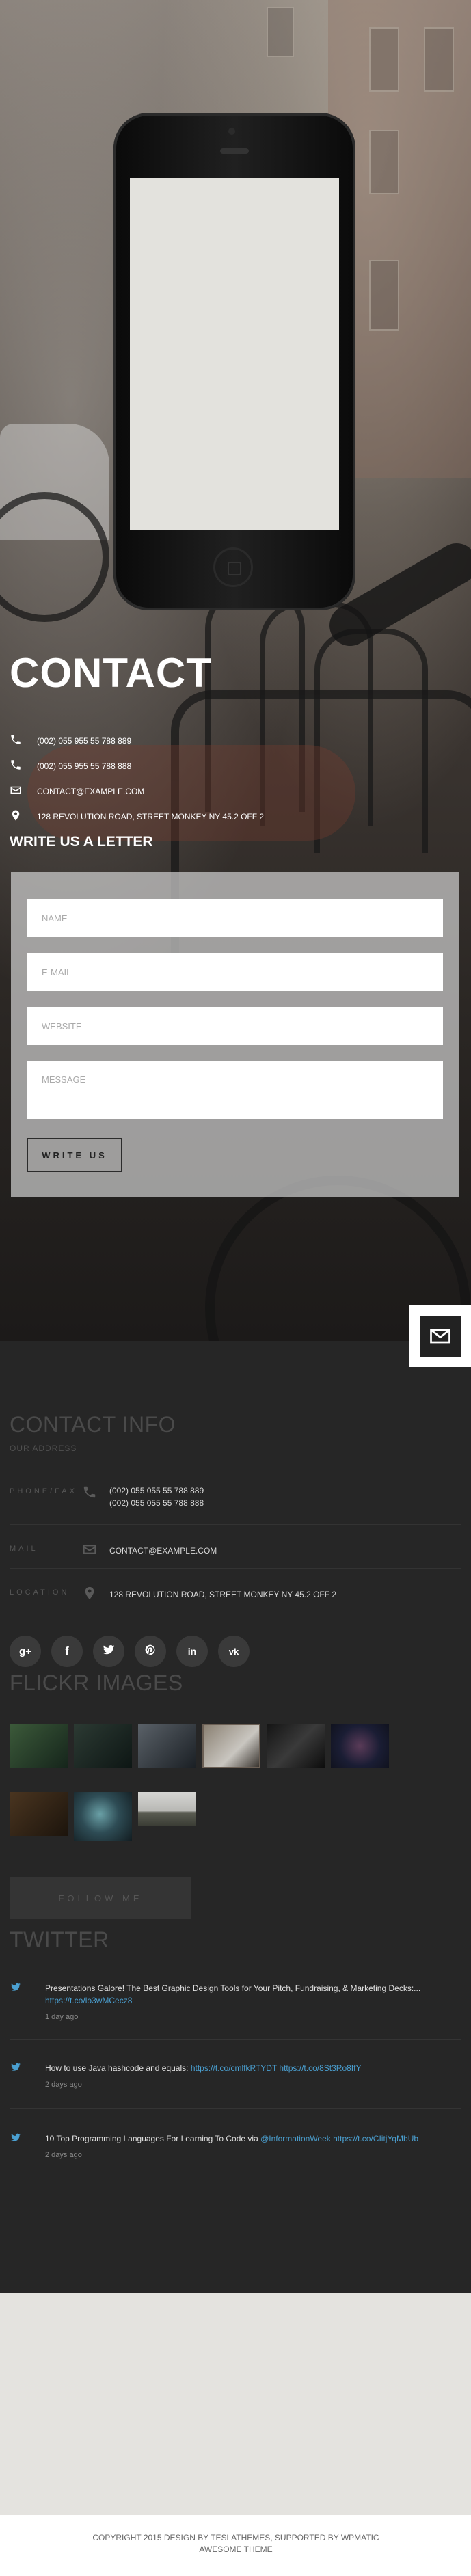 Image resolution: width=471 pixels, height=2576 pixels. Describe the element at coordinates (40, 1592) in the screenshot. I see `location-label: LOCATION` at that location.